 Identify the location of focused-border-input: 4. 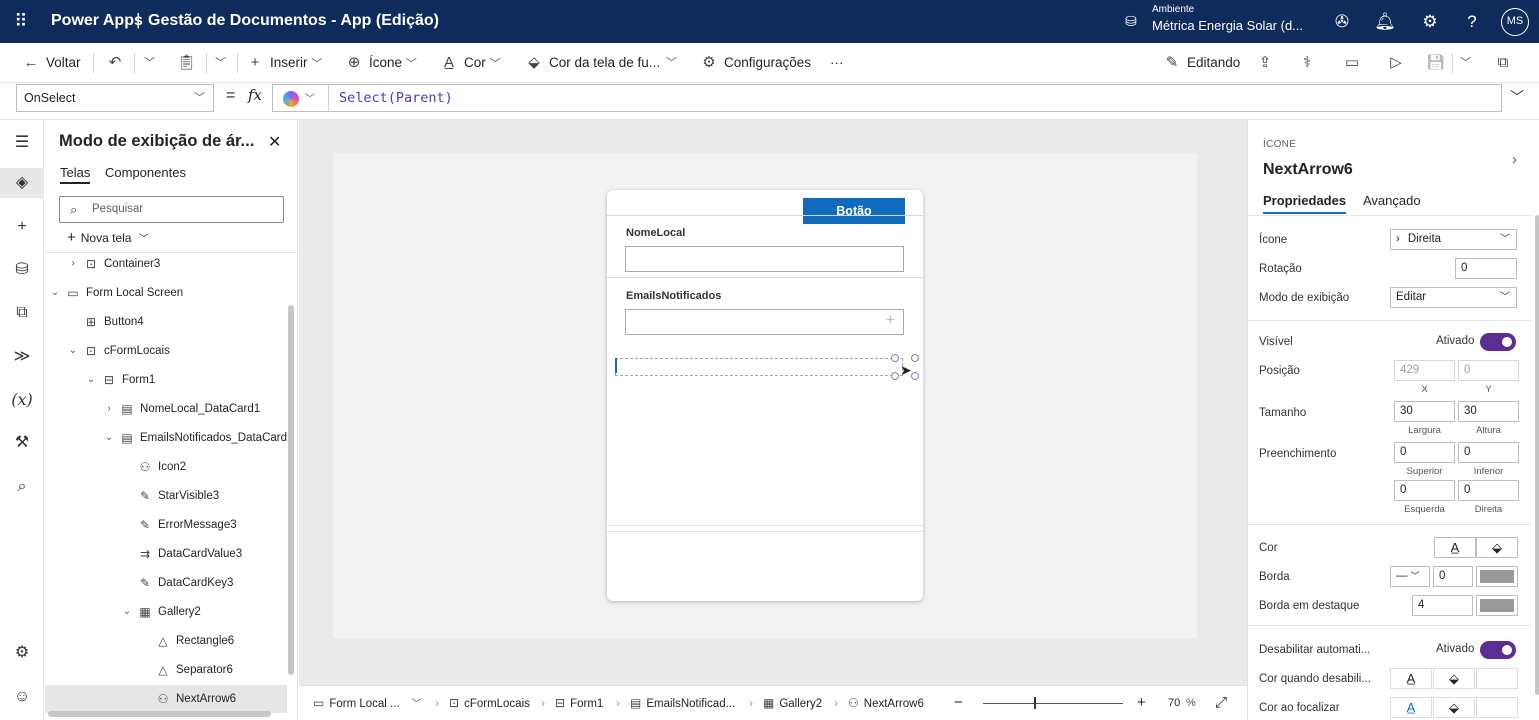
(1442, 605).